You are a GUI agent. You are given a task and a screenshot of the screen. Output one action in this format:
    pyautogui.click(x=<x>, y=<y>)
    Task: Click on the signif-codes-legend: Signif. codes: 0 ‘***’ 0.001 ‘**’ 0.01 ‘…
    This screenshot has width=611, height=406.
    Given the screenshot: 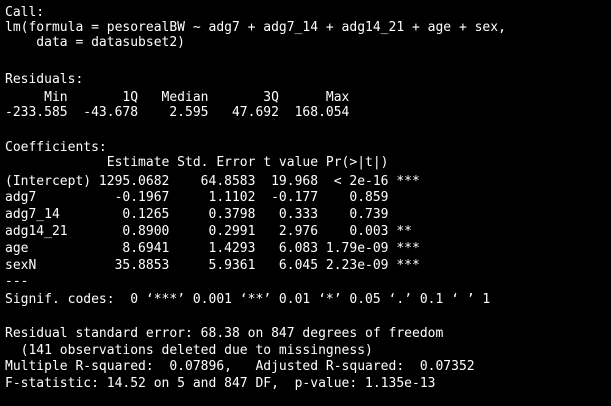 What is the action you would take?
    pyautogui.click(x=248, y=299)
    